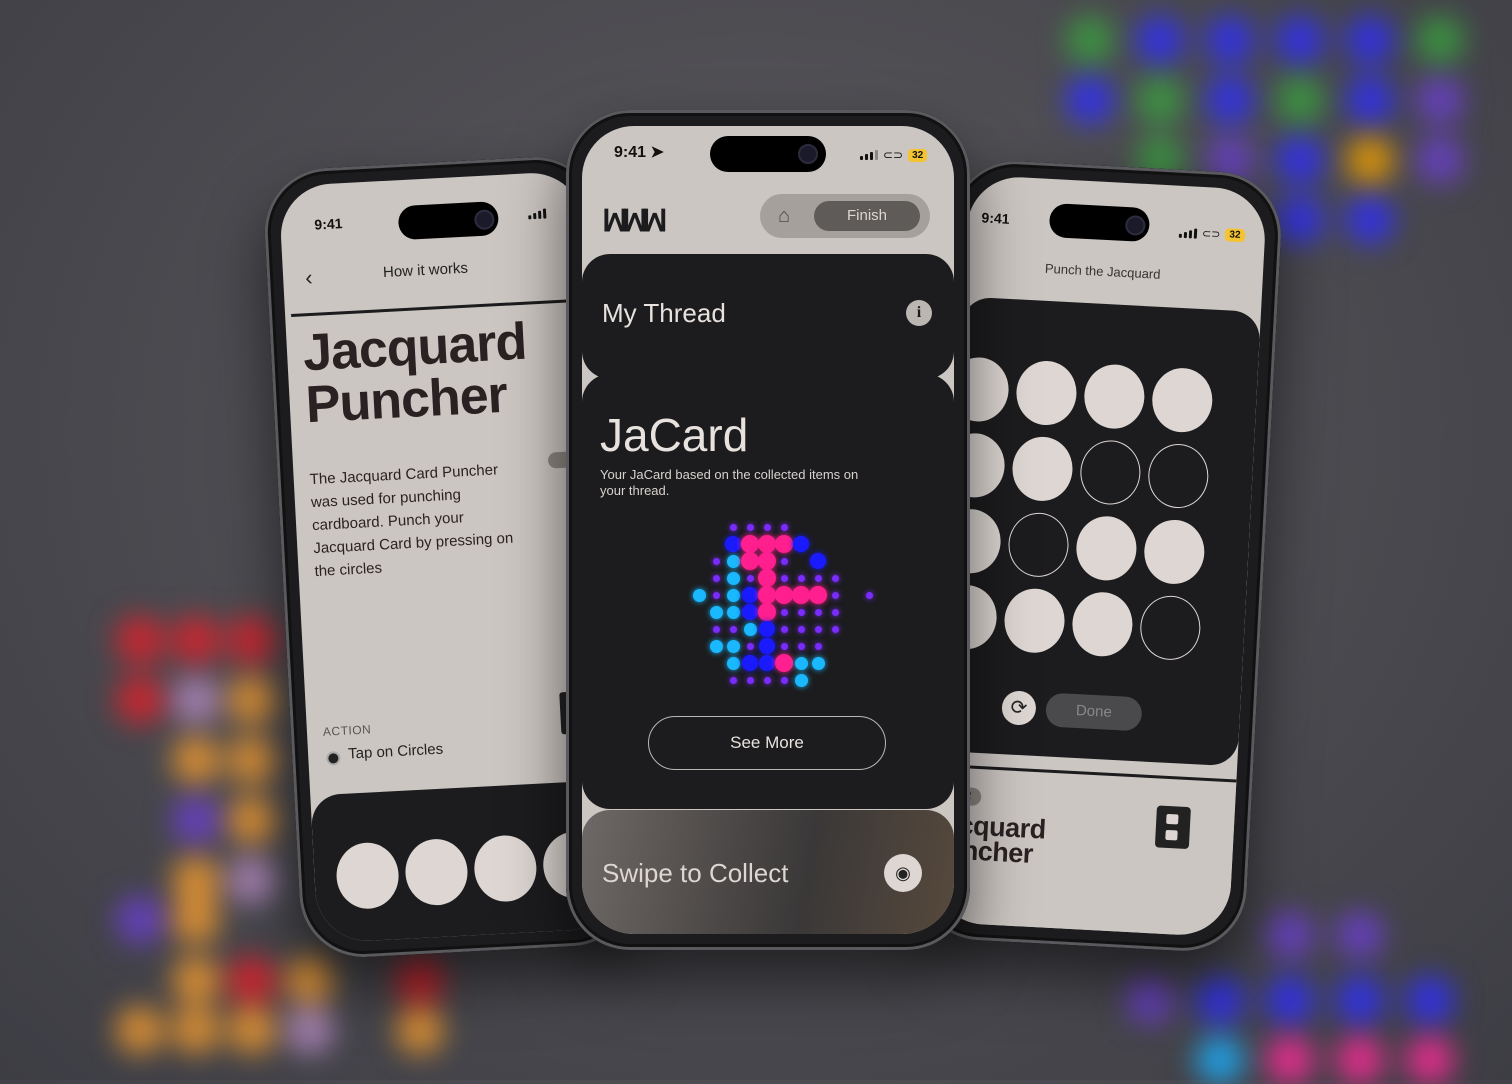 This screenshot has height=1084, width=1512. Describe the element at coordinates (995, 218) in the screenshot. I see `status-time: 9:41` at that location.